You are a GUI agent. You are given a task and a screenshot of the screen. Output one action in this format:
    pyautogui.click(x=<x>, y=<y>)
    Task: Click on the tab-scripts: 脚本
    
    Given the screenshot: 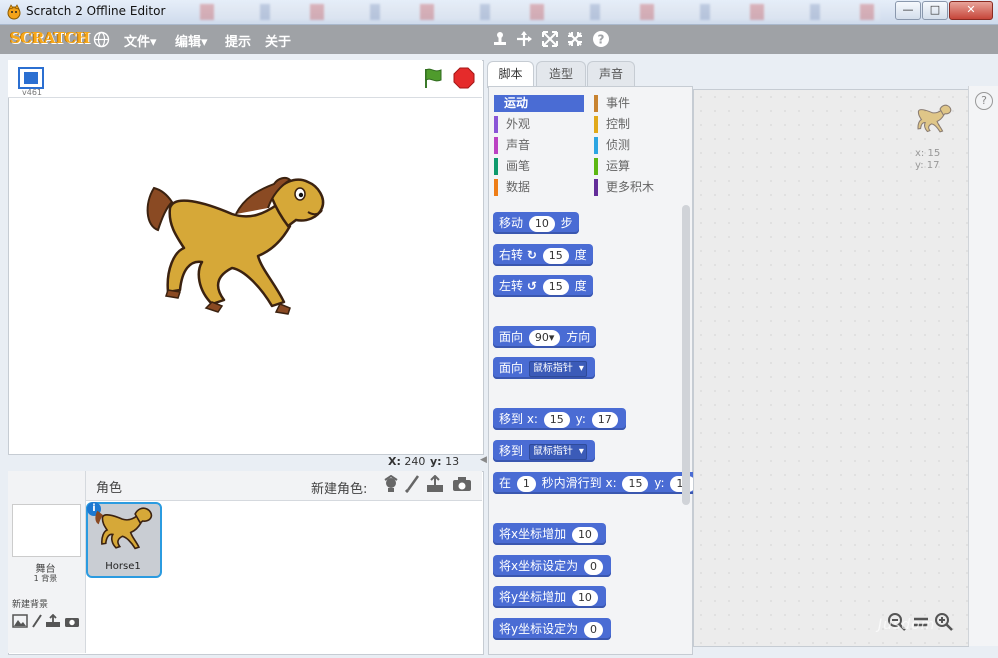 What is the action you would take?
    pyautogui.click(x=510, y=74)
    